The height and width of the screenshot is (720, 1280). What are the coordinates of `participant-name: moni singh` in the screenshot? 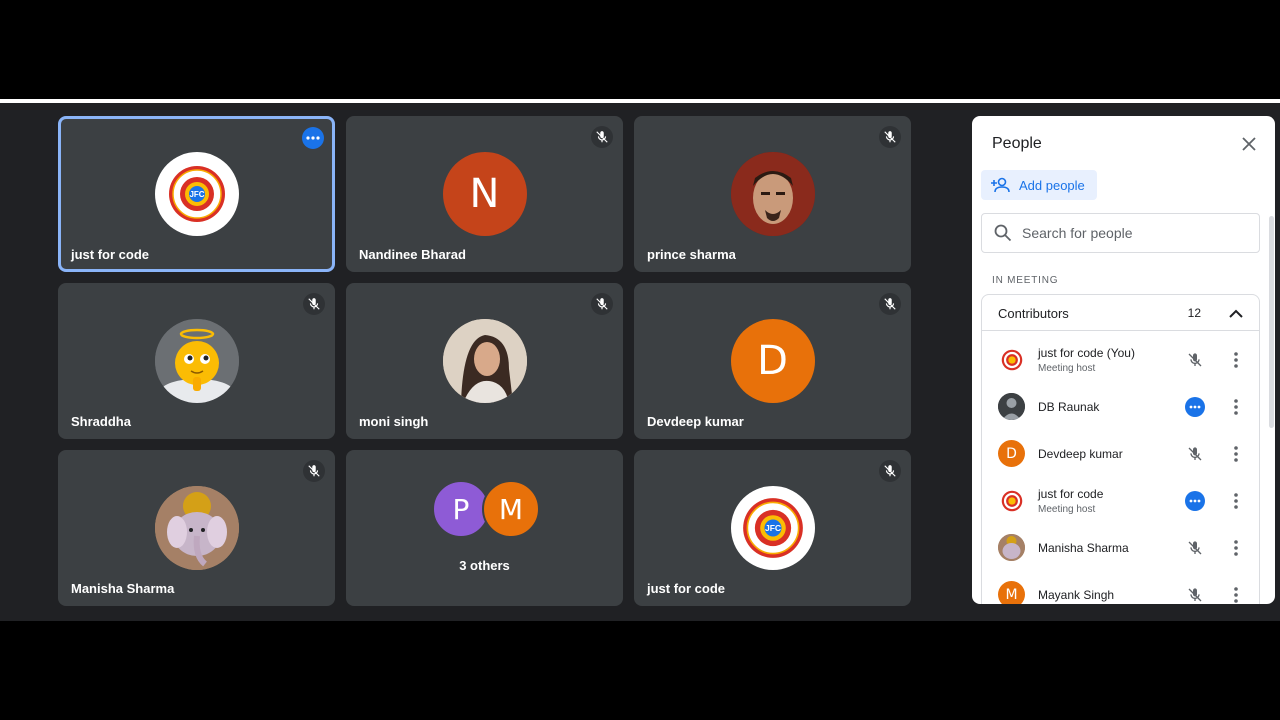 It's located at (394, 421).